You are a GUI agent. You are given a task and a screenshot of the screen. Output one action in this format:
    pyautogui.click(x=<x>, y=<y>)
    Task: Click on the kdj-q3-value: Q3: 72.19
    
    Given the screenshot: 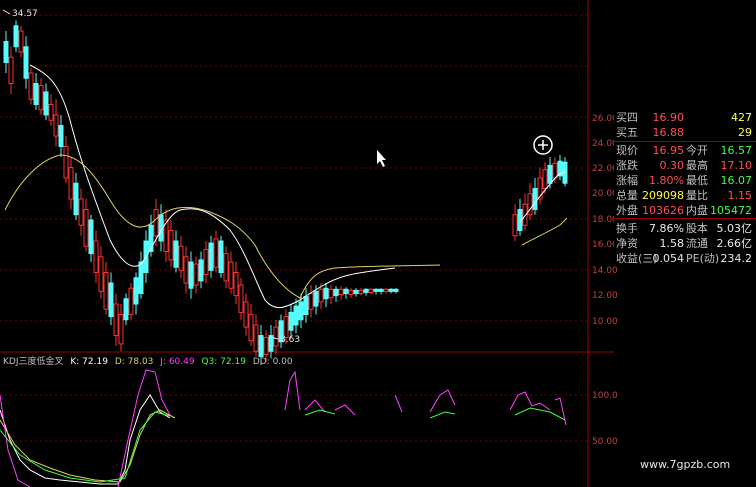 What is the action you would take?
    pyautogui.click(x=223, y=362)
    